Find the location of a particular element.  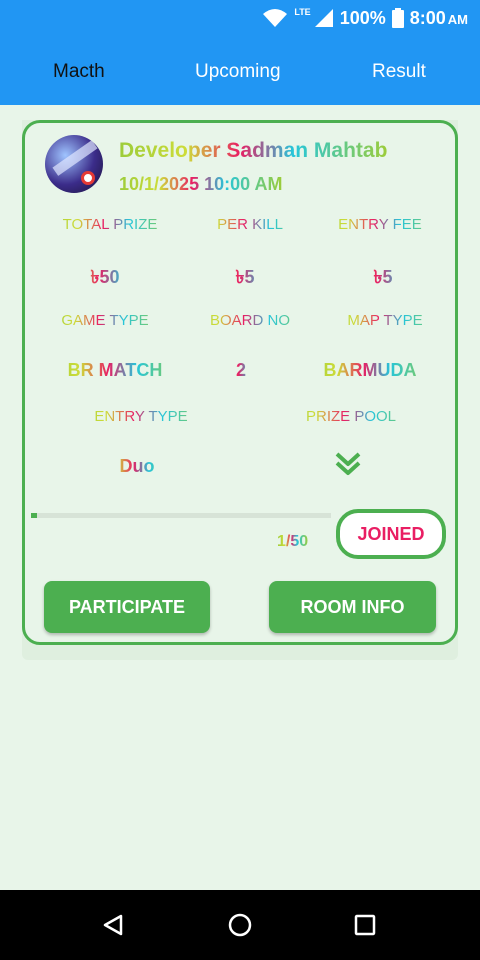

participate-button: PARTICIPATE is located at coordinates (127, 607).